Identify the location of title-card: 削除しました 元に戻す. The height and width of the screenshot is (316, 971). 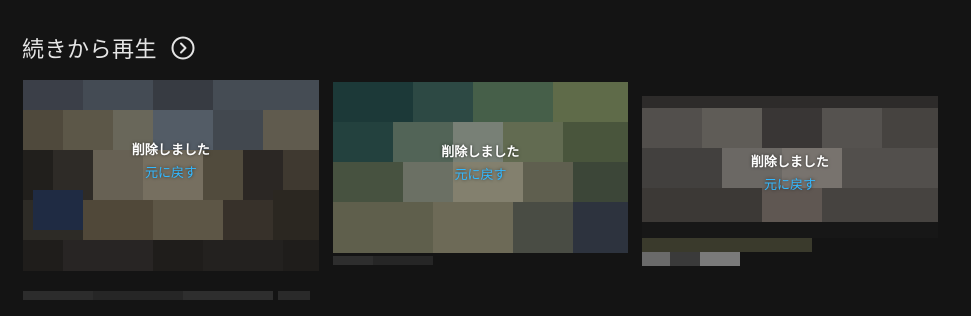
(790, 167).